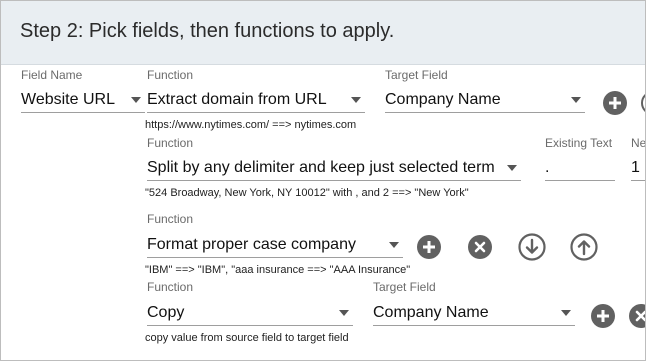 This screenshot has height=361, width=646. I want to click on next-field: 1, so click(638, 169).